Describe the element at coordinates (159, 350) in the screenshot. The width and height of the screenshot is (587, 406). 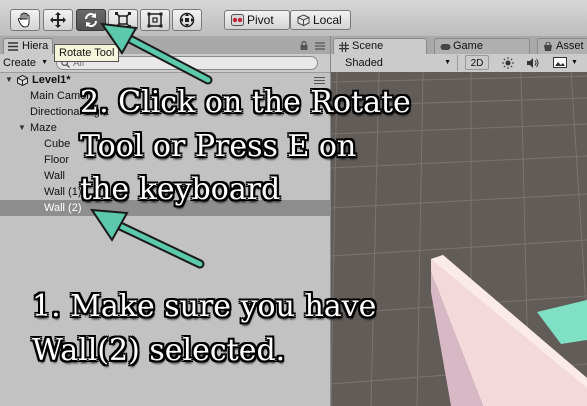
I see `step1-line2: Wall(2) selected.` at that location.